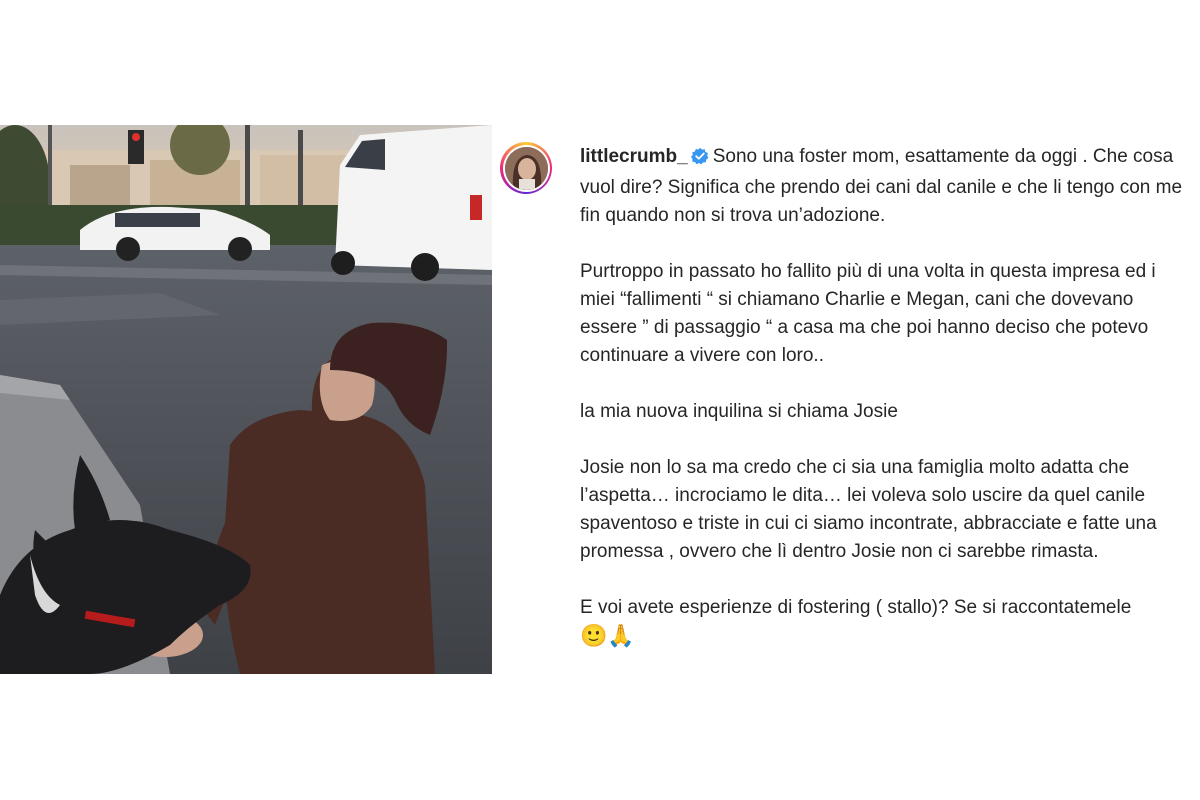  Describe the element at coordinates (634, 156) in the screenshot. I see `username-link: littlecrumb_` at that location.